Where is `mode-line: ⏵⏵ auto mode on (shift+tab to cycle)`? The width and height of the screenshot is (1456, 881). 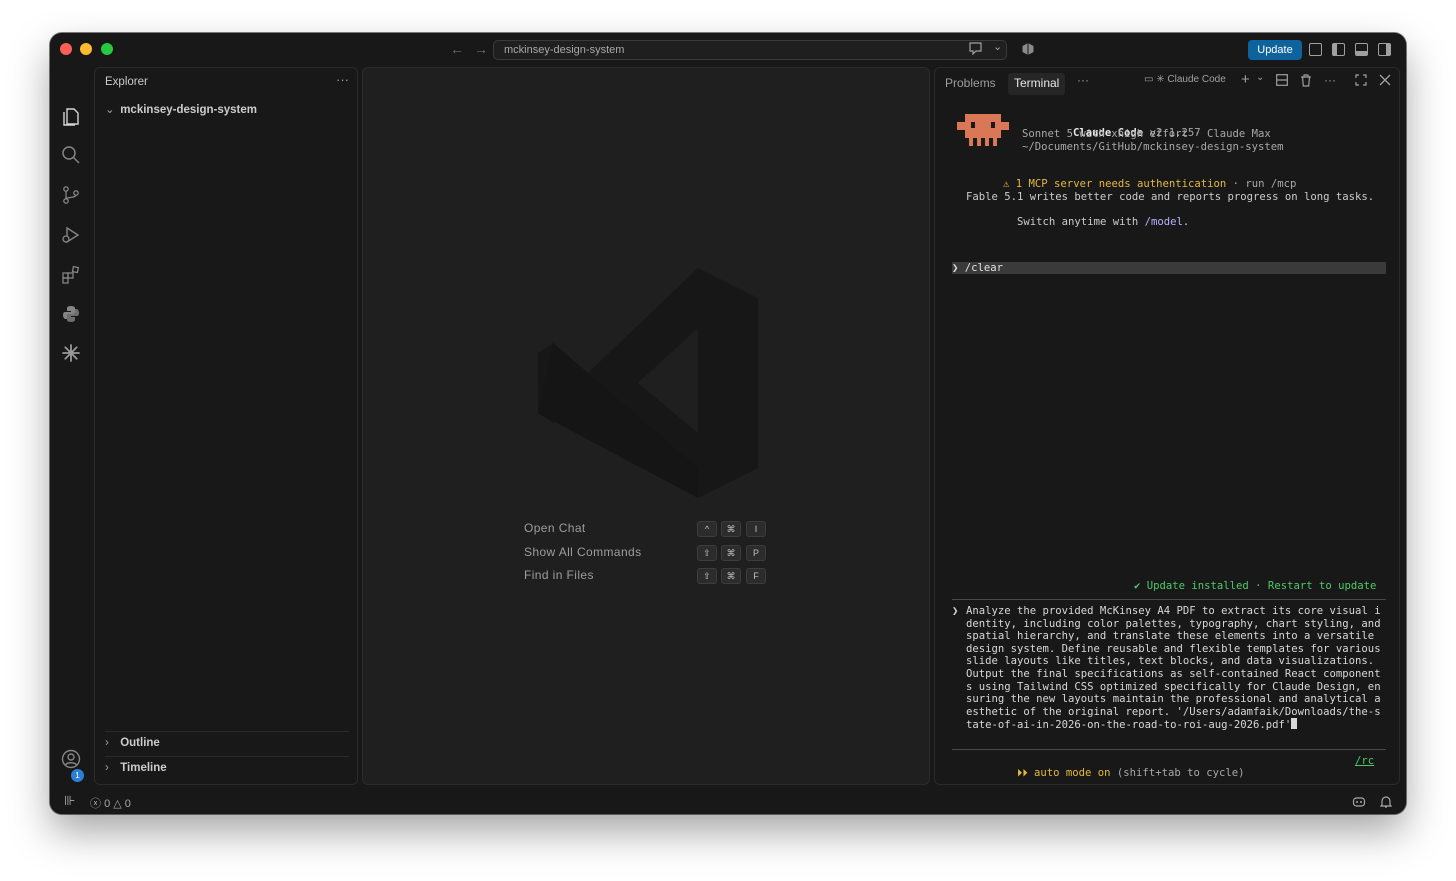
mode-line: ⏵⏵ auto mode on (shift+tab to cycle) is located at coordinates (1105, 773).